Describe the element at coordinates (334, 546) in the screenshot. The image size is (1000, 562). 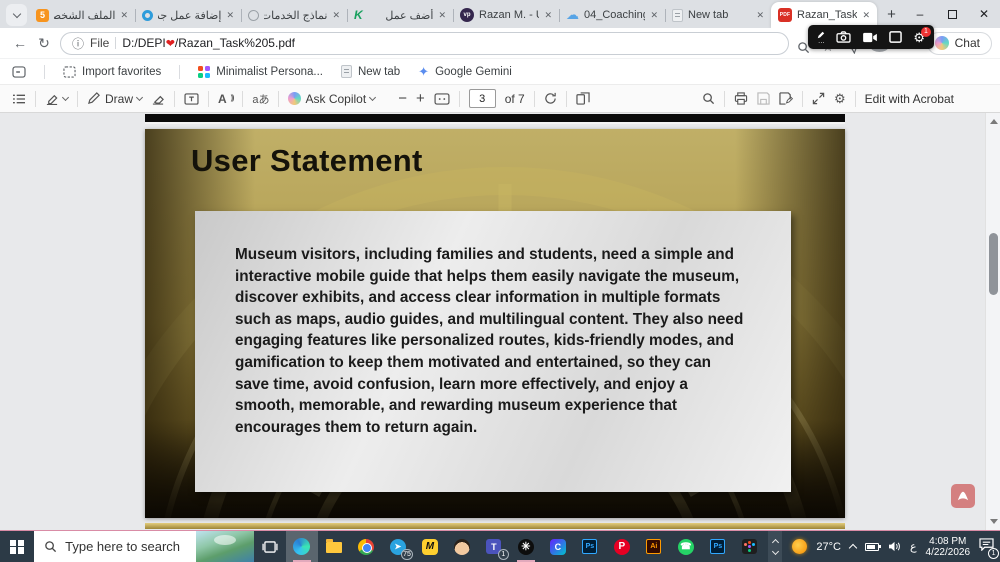
I see `taskbar-file-explorer` at that location.